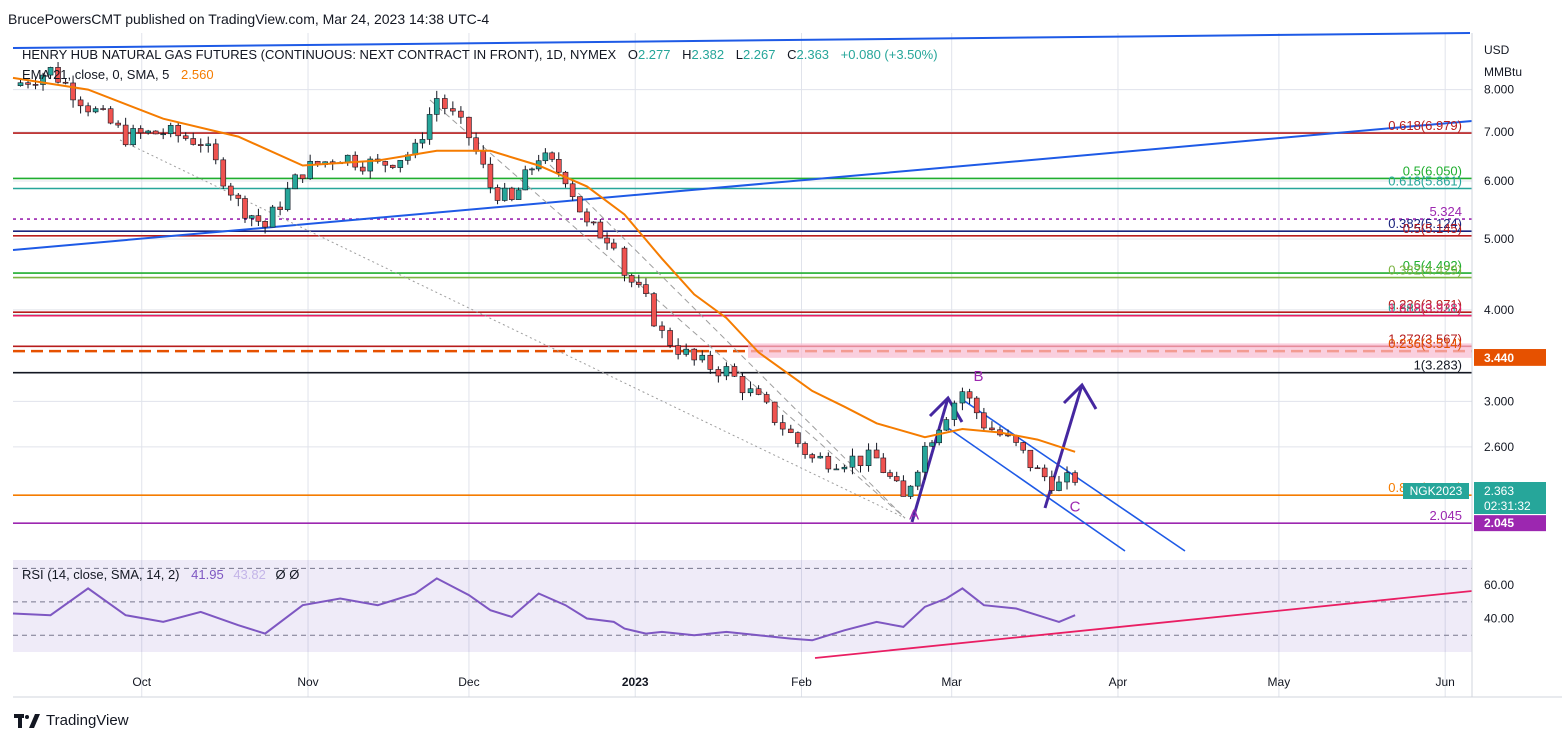 The width and height of the screenshot is (1562, 743). I want to click on legend-change: +0.080 (+3.50%), so click(889, 54).